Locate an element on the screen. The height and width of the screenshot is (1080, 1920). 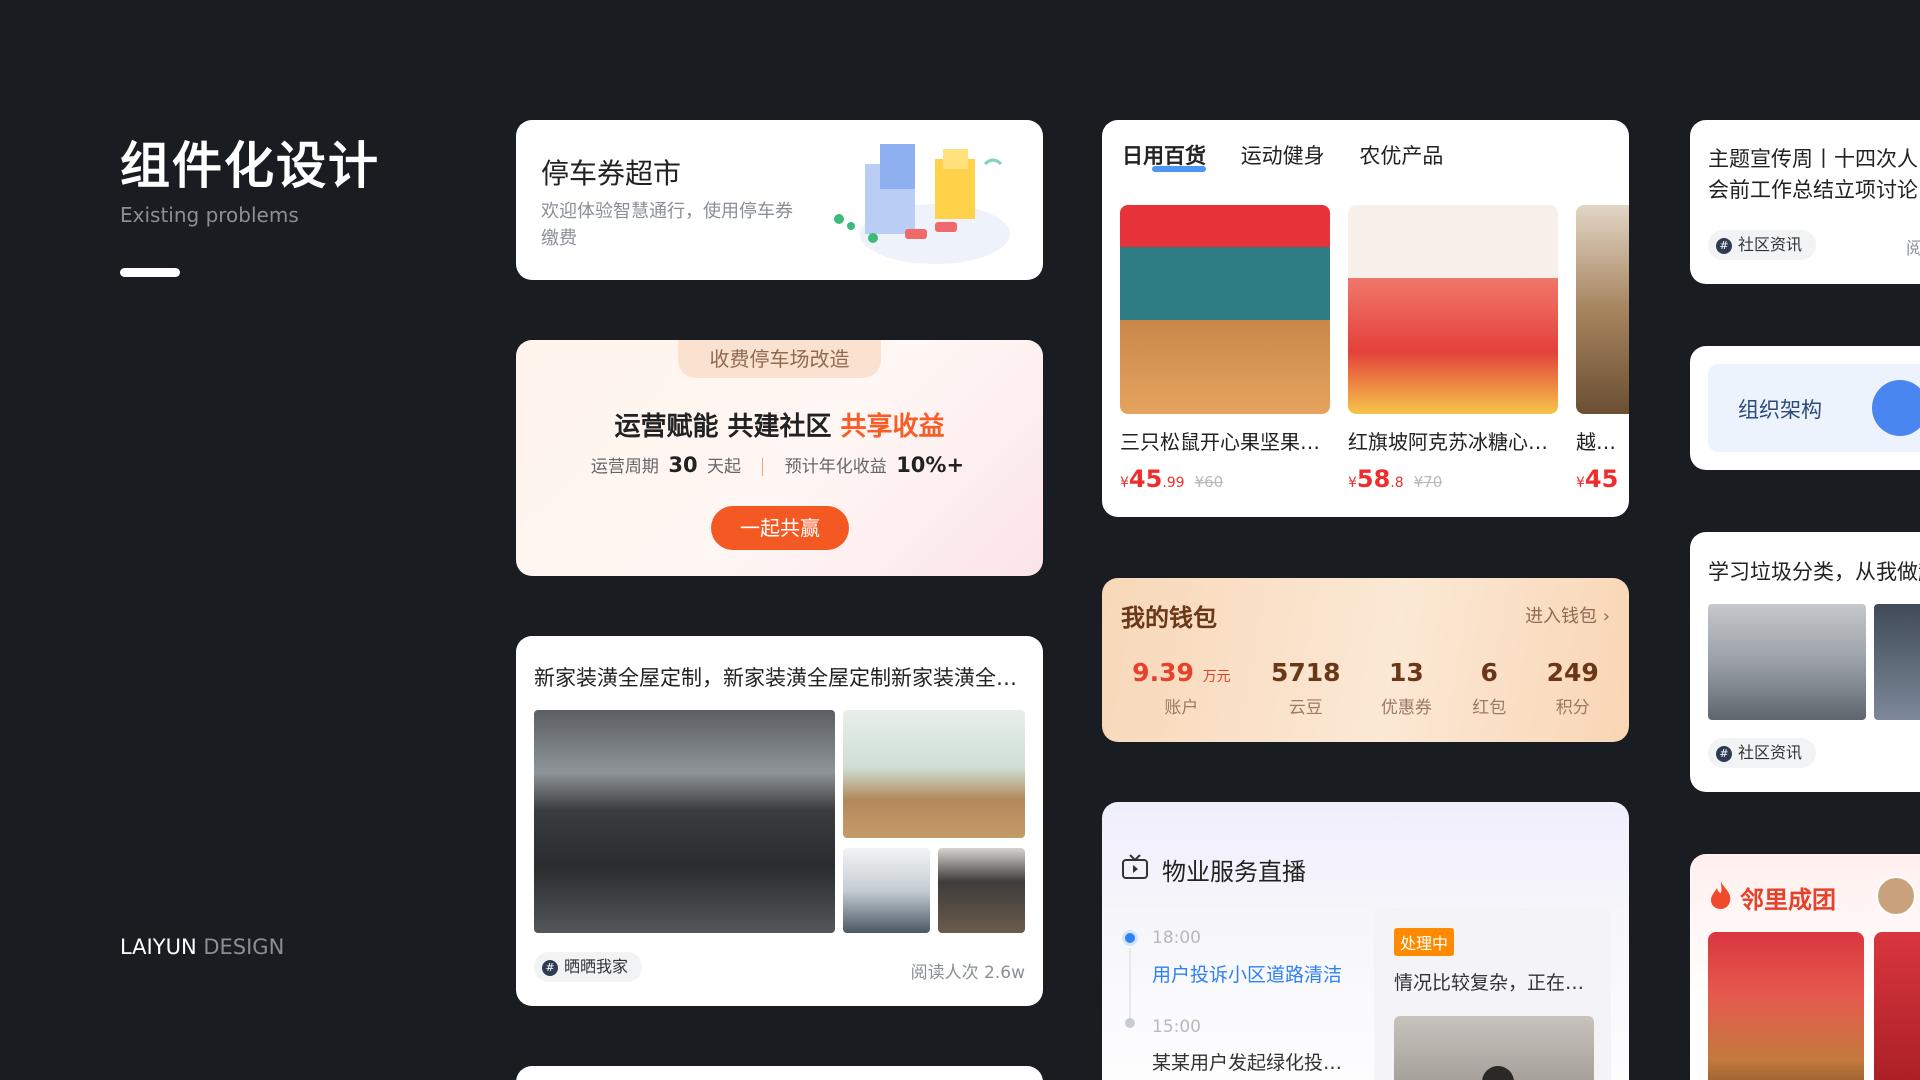
org-structure-card: 组织架构 is located at coordinates (1805, 408).